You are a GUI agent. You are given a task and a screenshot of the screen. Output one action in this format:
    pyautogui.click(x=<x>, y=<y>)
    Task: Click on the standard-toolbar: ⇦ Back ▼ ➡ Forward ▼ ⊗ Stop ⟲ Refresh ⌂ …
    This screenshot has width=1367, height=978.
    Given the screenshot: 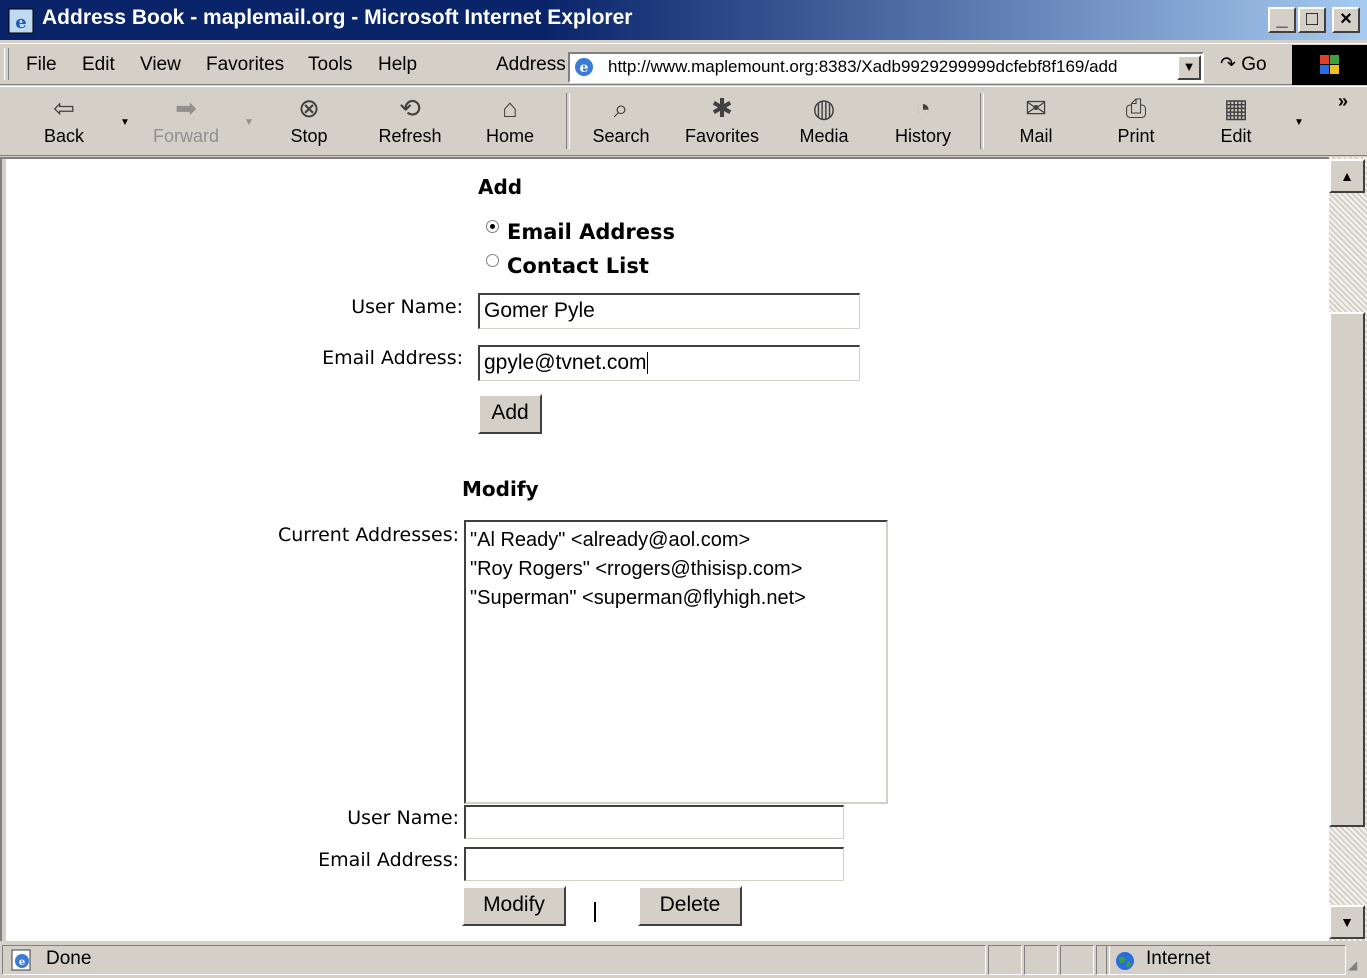 What is the action you would take?
    pyautogui.click(x=683, y=121)
    